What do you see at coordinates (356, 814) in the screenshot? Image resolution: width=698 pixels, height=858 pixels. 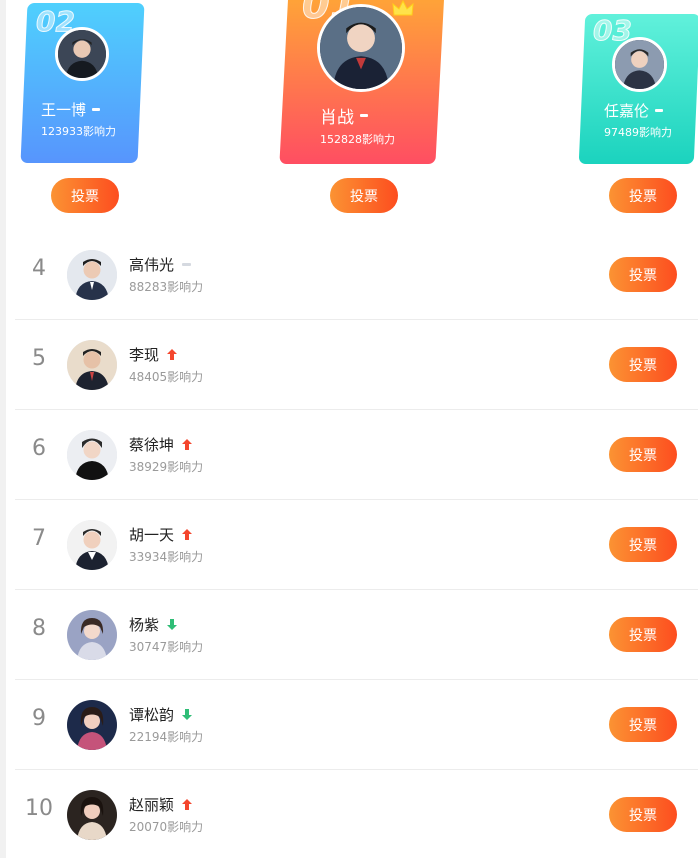 I see `list-item: 10 赵丽颖 20070影响力 投票` at bounding box center [356, 814].